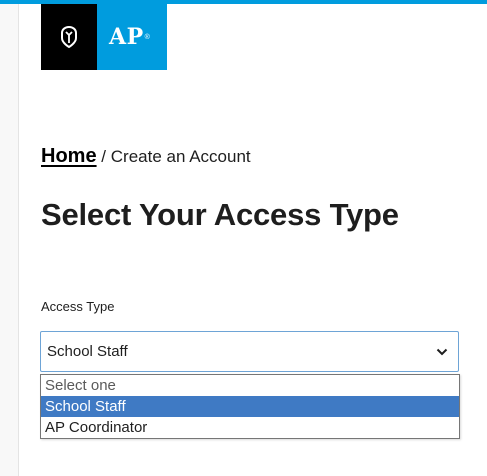  I want to click on college-board-acorn-icon, so click(69, 37).